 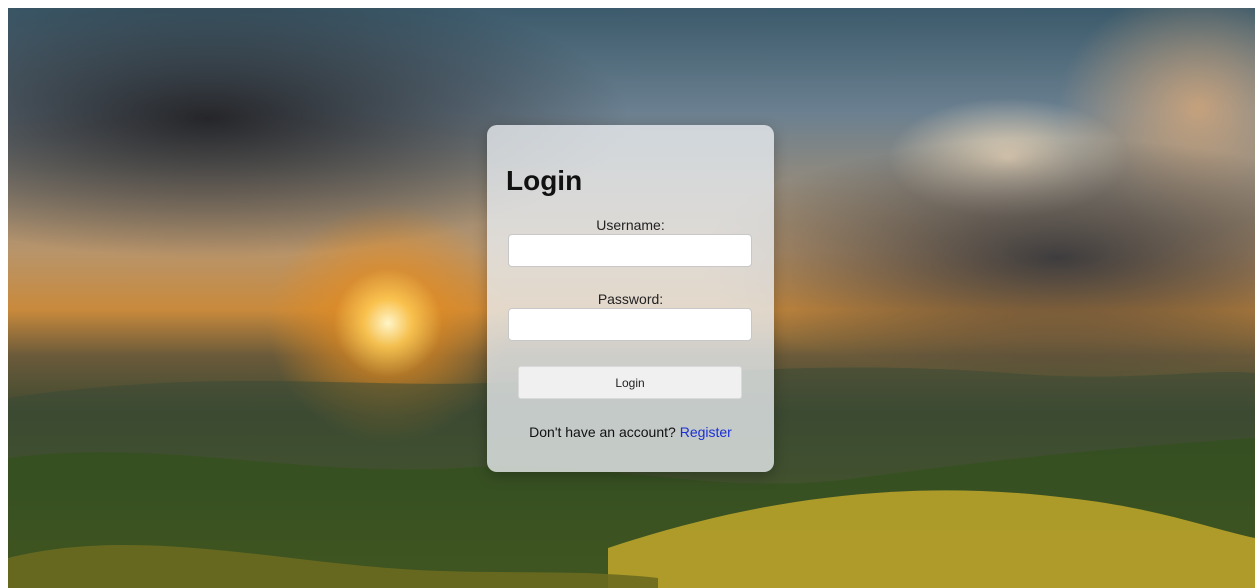 What do you see at coordinates (630, 225) in the screenshot?
I see `username-label: Username:` at bounding box center [630, 225].